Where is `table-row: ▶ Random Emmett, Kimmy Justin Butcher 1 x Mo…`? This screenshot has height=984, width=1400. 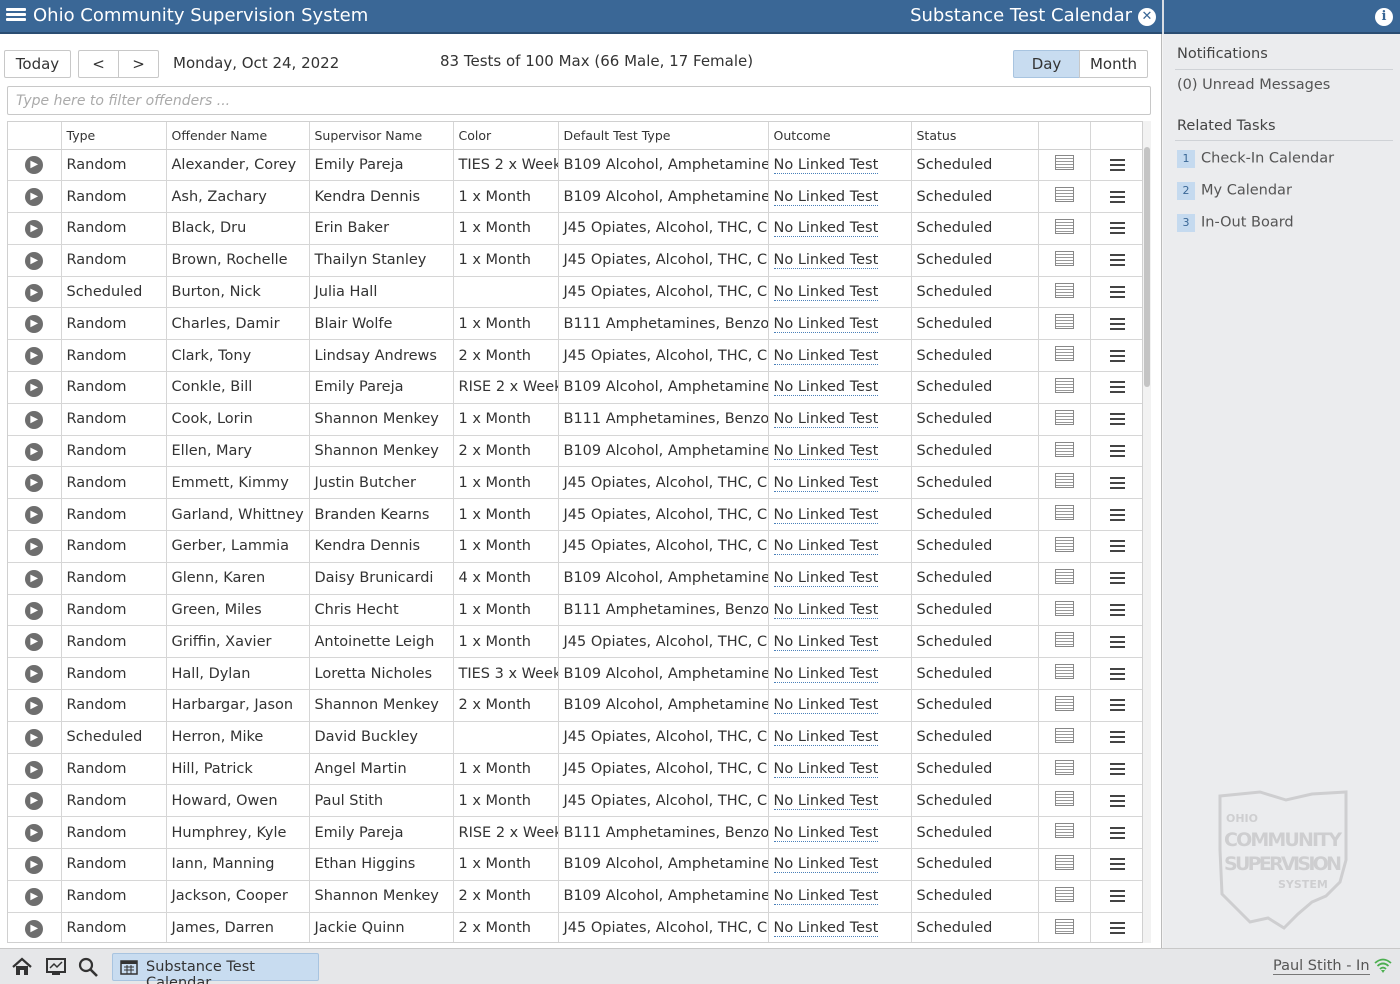
table-row: ▶ Random Emmett, Kimmy Justin Butcher 1 x Mo… is located at coordinates (575, 483).